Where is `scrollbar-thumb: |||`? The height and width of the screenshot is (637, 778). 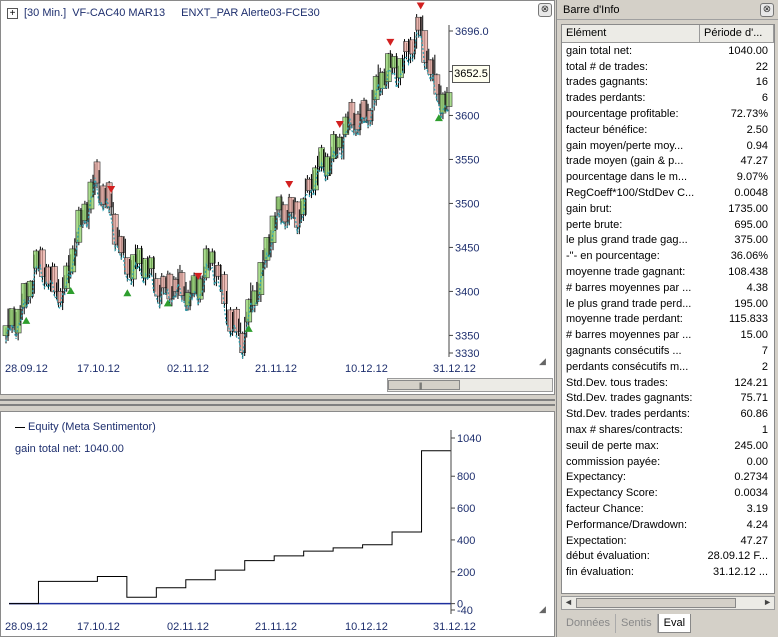 scrollbar-thumb: ||| is located at coordinates (424, 385).